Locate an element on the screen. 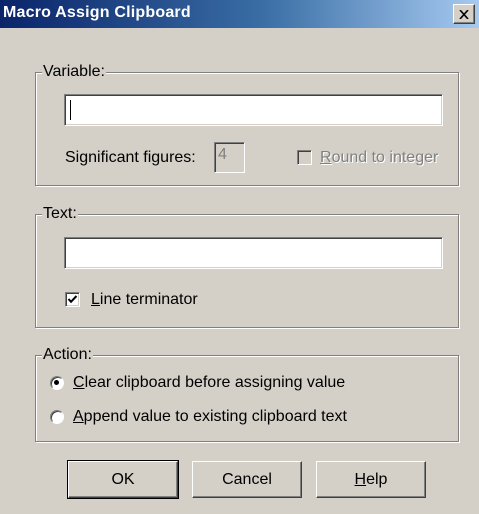 This screenshot has width=479, height=514. clear-mnemonic: C is located at coordinates (79, 382).